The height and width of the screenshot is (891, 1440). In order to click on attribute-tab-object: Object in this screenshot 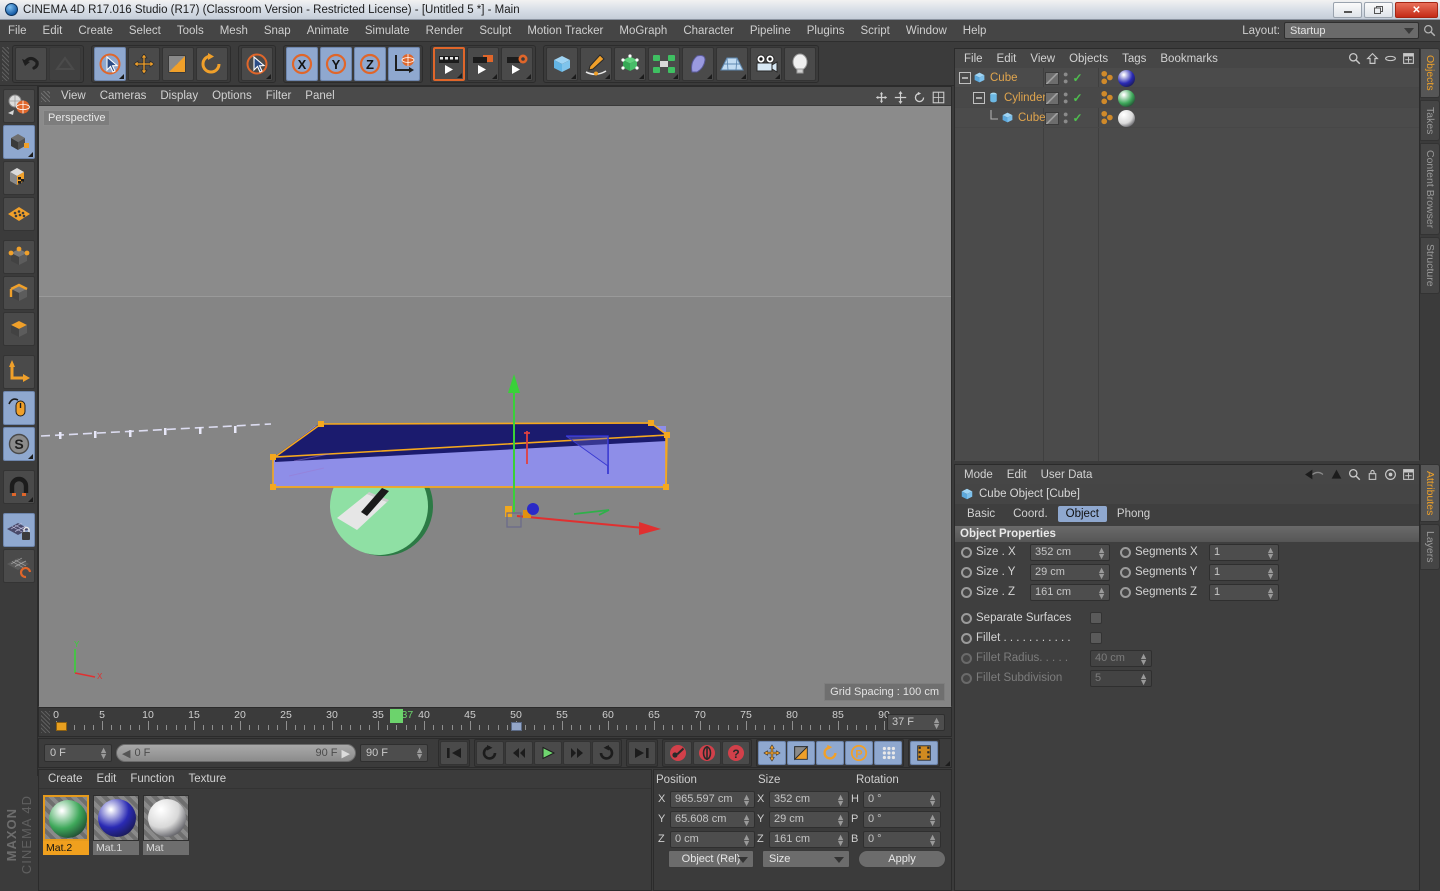, I will do `click(1082, 514)`.